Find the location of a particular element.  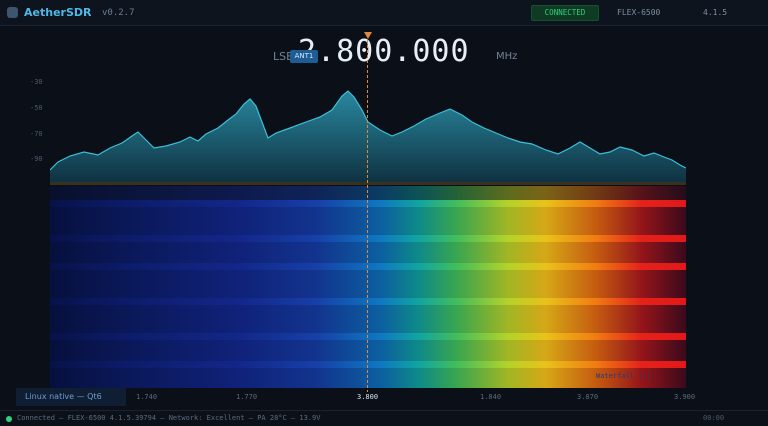

db-label: -50 is located at coordinates (36, 108).